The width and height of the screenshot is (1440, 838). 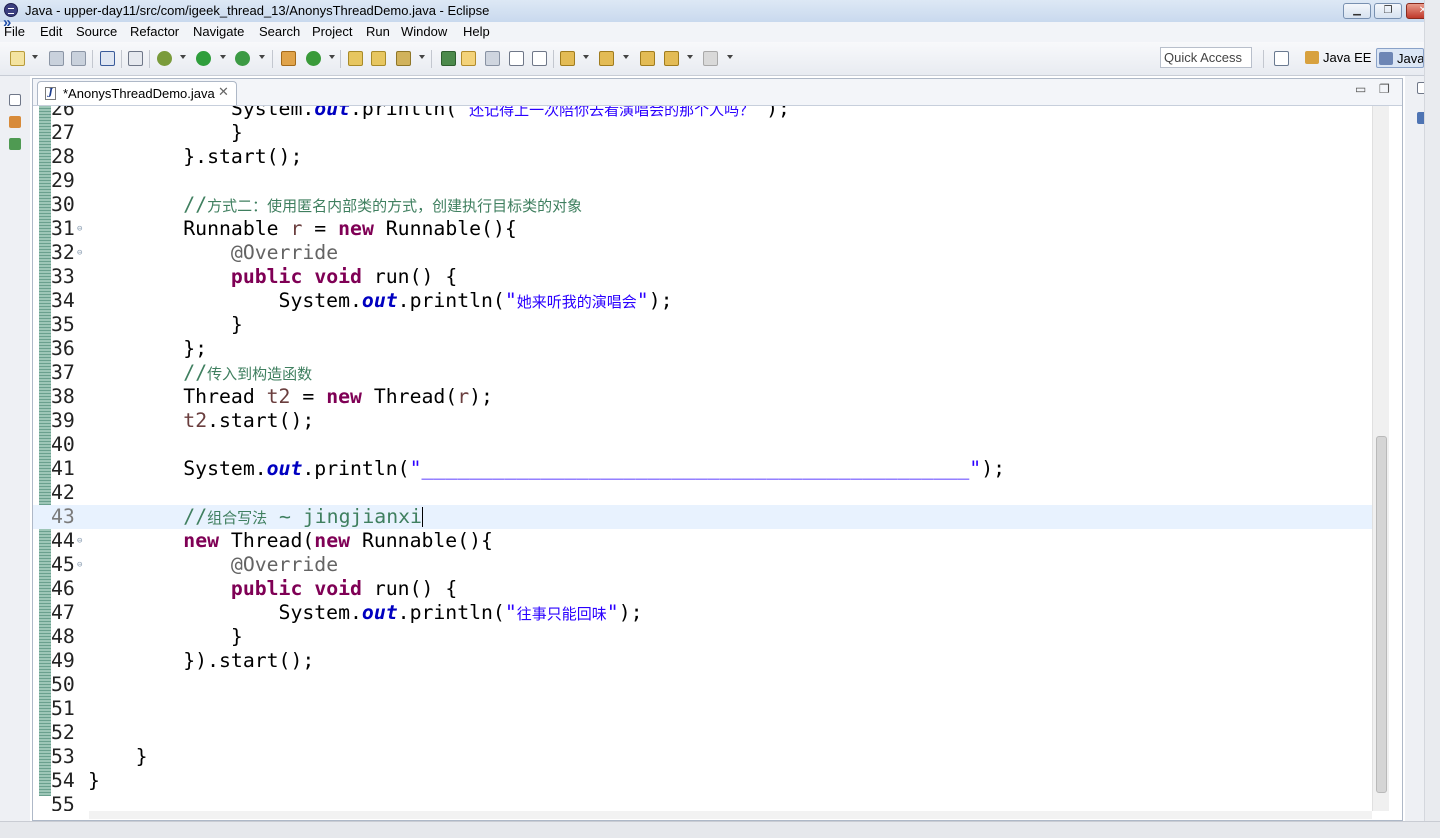 I want to click on code-line: 30 //方式二：使用匿名内部类的方式，创建执行目标类的对象, so click(x=702, y=205).